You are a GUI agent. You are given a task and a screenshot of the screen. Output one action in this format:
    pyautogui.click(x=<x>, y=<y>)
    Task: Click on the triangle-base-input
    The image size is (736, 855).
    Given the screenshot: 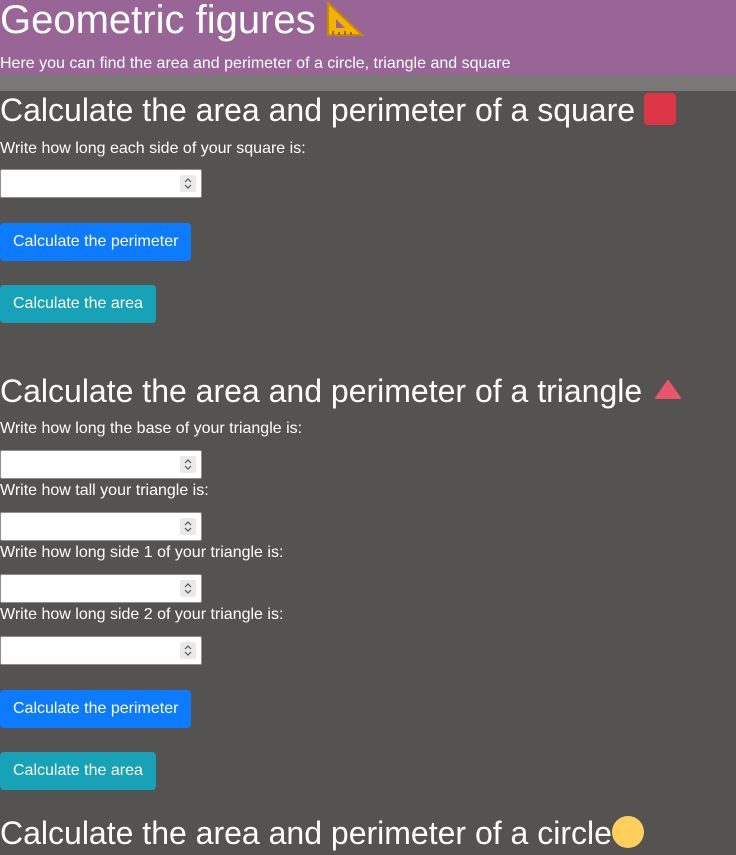 What is the action you would take?
    pyautogui.click(x=101, y=464)
    